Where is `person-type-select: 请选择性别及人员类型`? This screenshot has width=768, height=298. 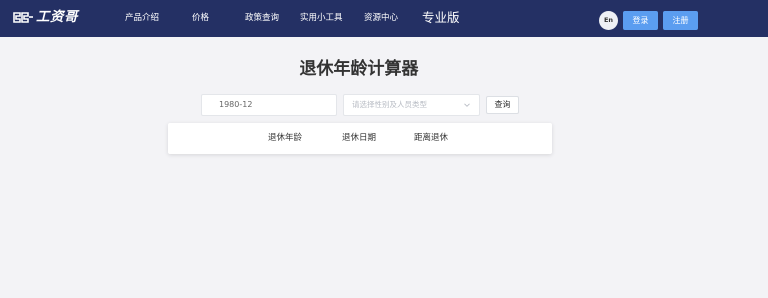
person-type-select: 请选择性别及人员类型 is located at coordinates (411, 105).